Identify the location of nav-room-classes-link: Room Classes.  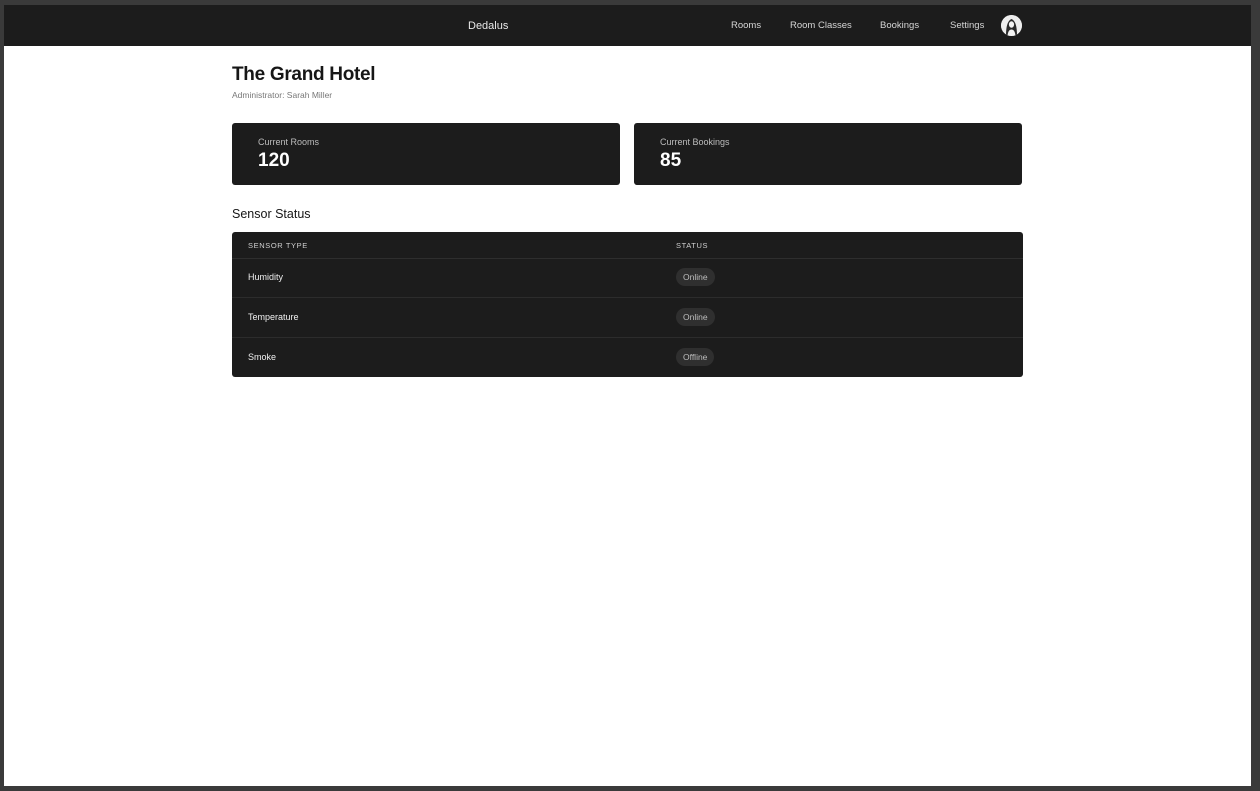
(821, 26).